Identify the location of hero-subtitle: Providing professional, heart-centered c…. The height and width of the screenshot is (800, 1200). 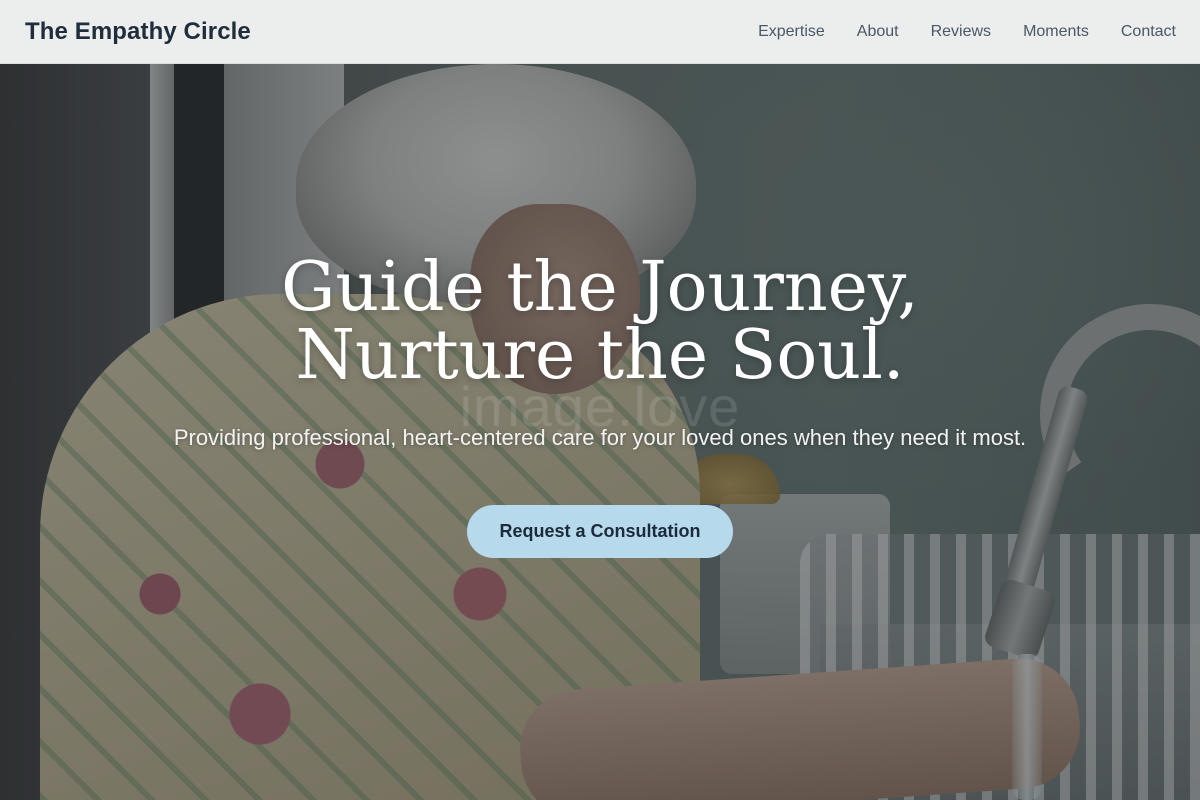
(600, 437).